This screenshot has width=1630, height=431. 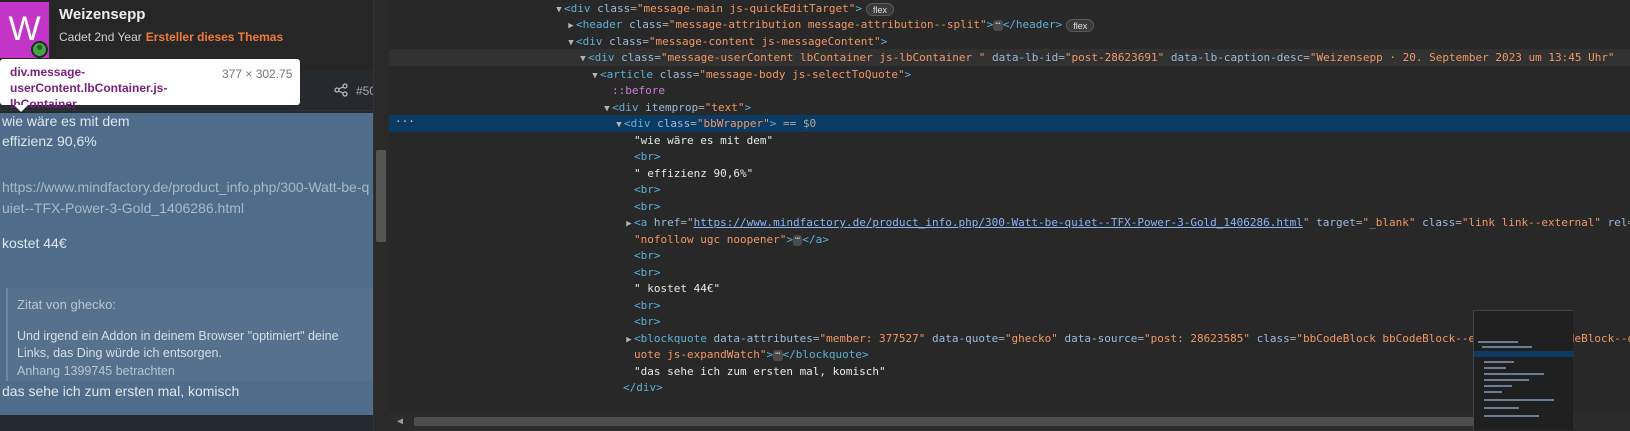 What do you see at coordinates (121, 391) in the screenshot?
I see `post-text-line: das sehe ich zum ersten mal, komisch` at bounding box center [121, 391].